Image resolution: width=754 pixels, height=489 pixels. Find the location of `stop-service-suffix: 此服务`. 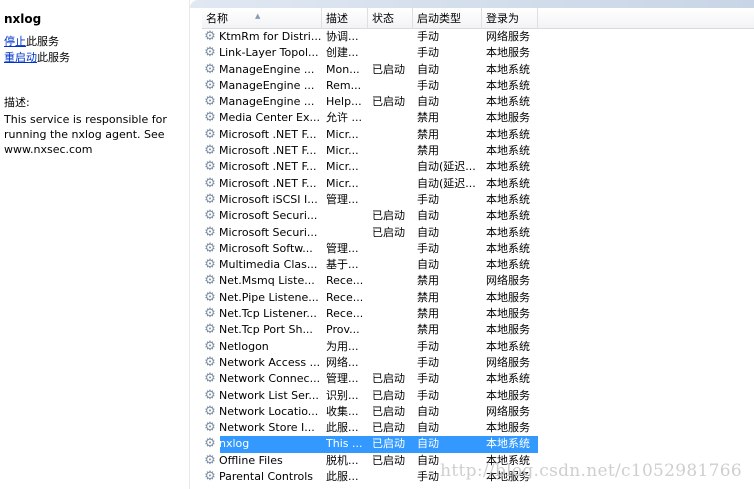

stop-service-suffix: 此服务 is located at coordinates (42, 41).